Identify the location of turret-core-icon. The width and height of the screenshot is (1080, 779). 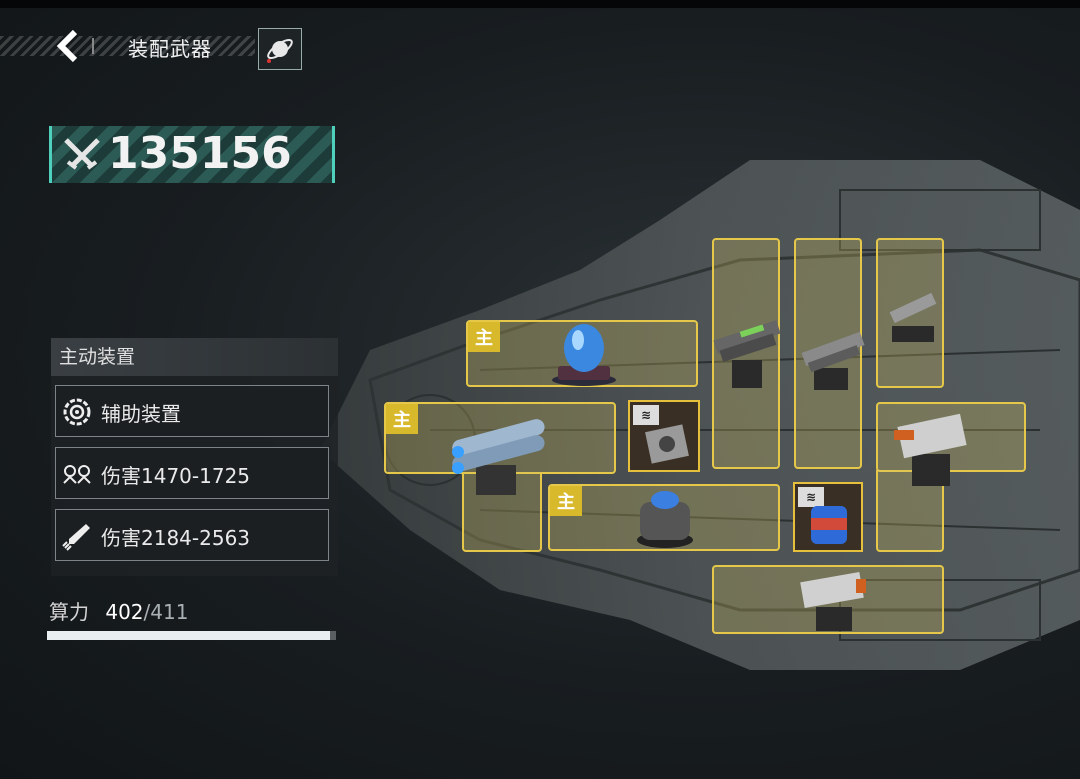
(665, 519).